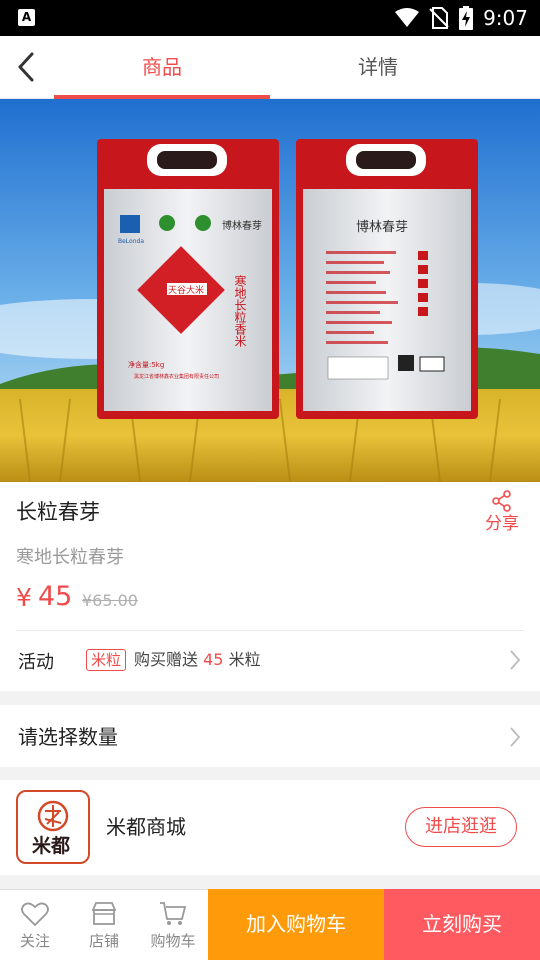  I want to click on tab-goods: 商品, so click(162, 67).